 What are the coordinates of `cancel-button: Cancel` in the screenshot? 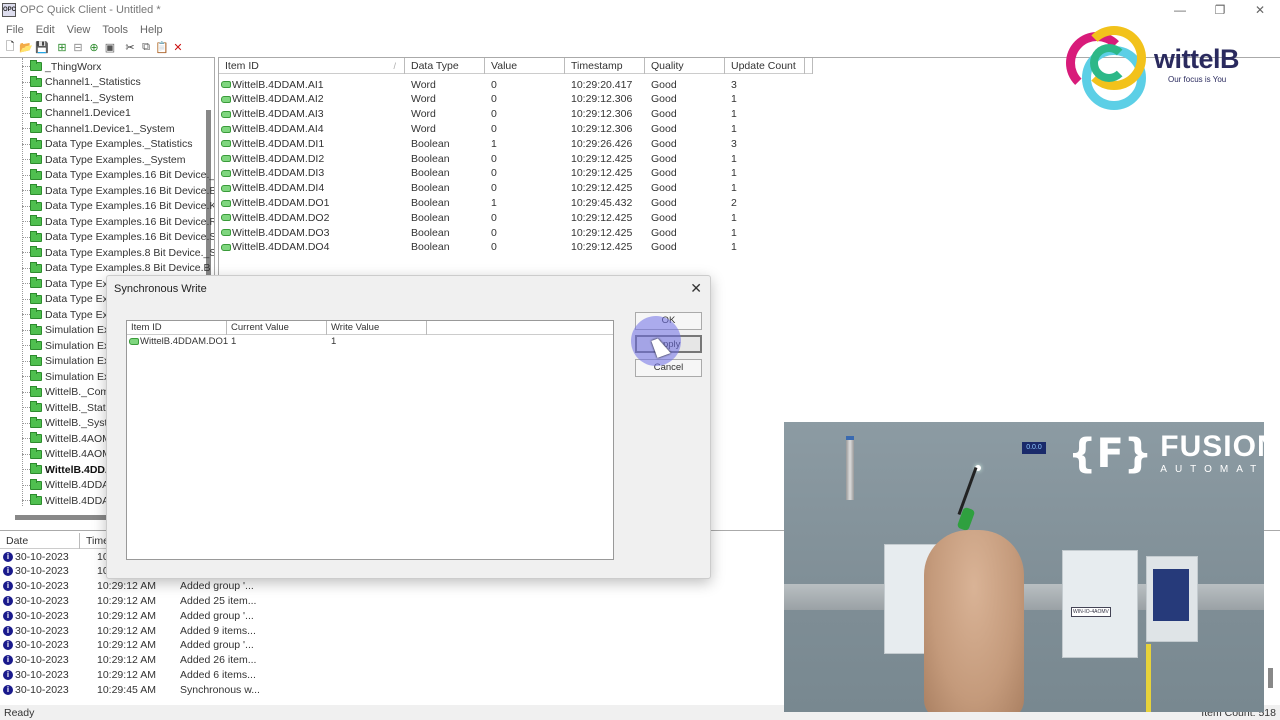 It's located at (668, 368).